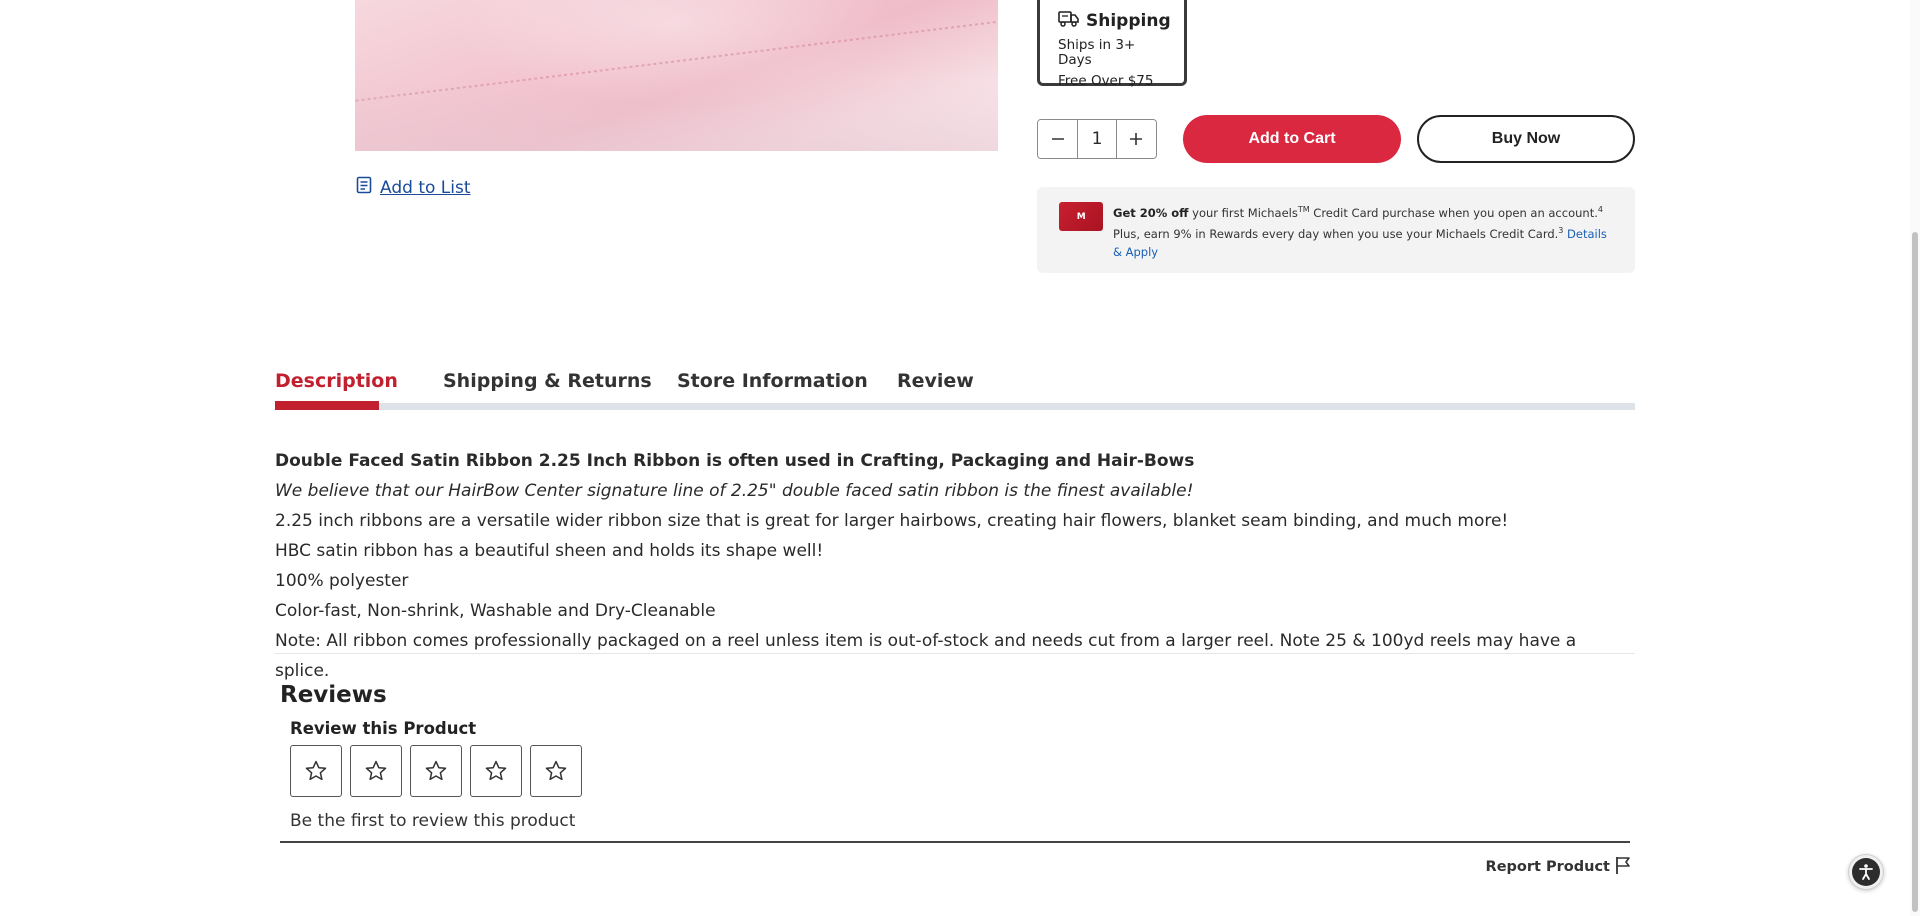 Image resolution: width=1920 pixels, height=916 pixels. What do you see at coordinates (1243, 212) in the screenshot?
I see `promo-text-1: your first Michaels` at bounding box center [1243, 212].